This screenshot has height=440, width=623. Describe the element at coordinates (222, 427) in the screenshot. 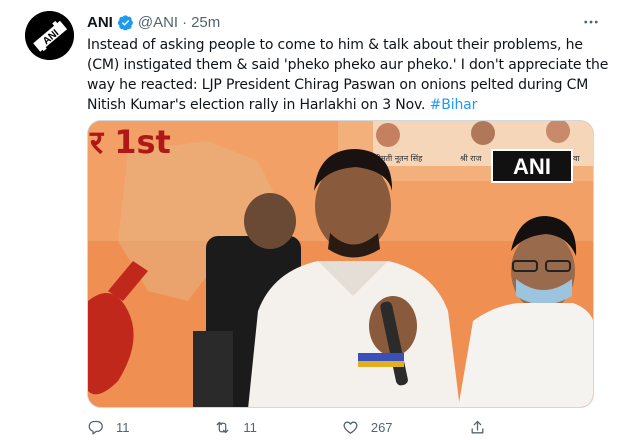

I see `retweet-icon` at that location.